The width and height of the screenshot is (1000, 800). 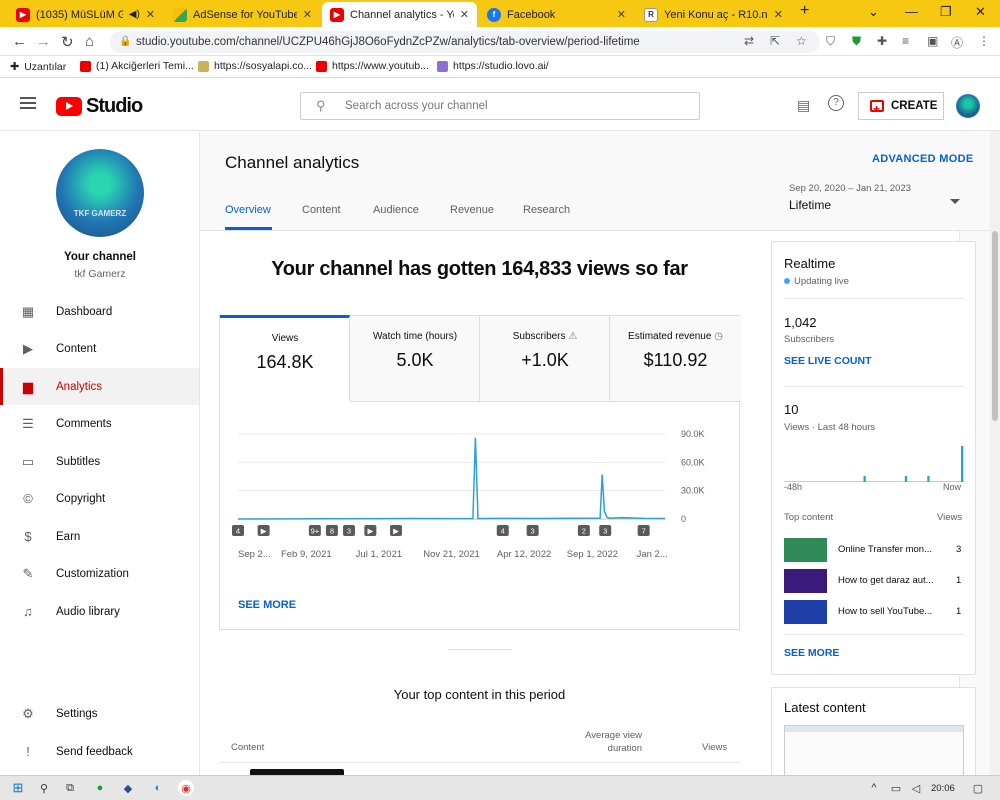 I want to click on share-icon: ⇱, so click(x=775, y=41).